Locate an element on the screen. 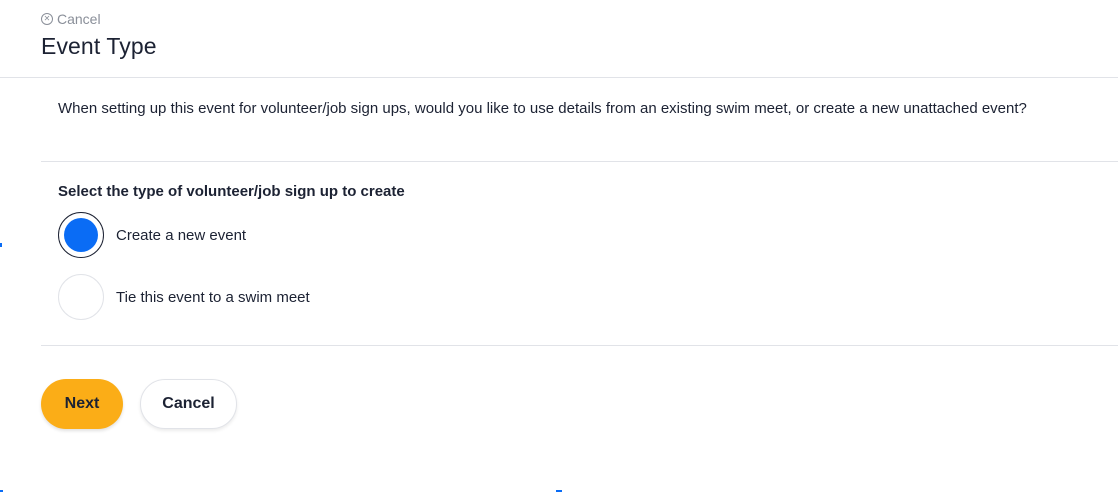 The width and height of the screenshot is (1118, 493). top-cancel-link: ✕ Cancel is located at coordinates (71, 19).